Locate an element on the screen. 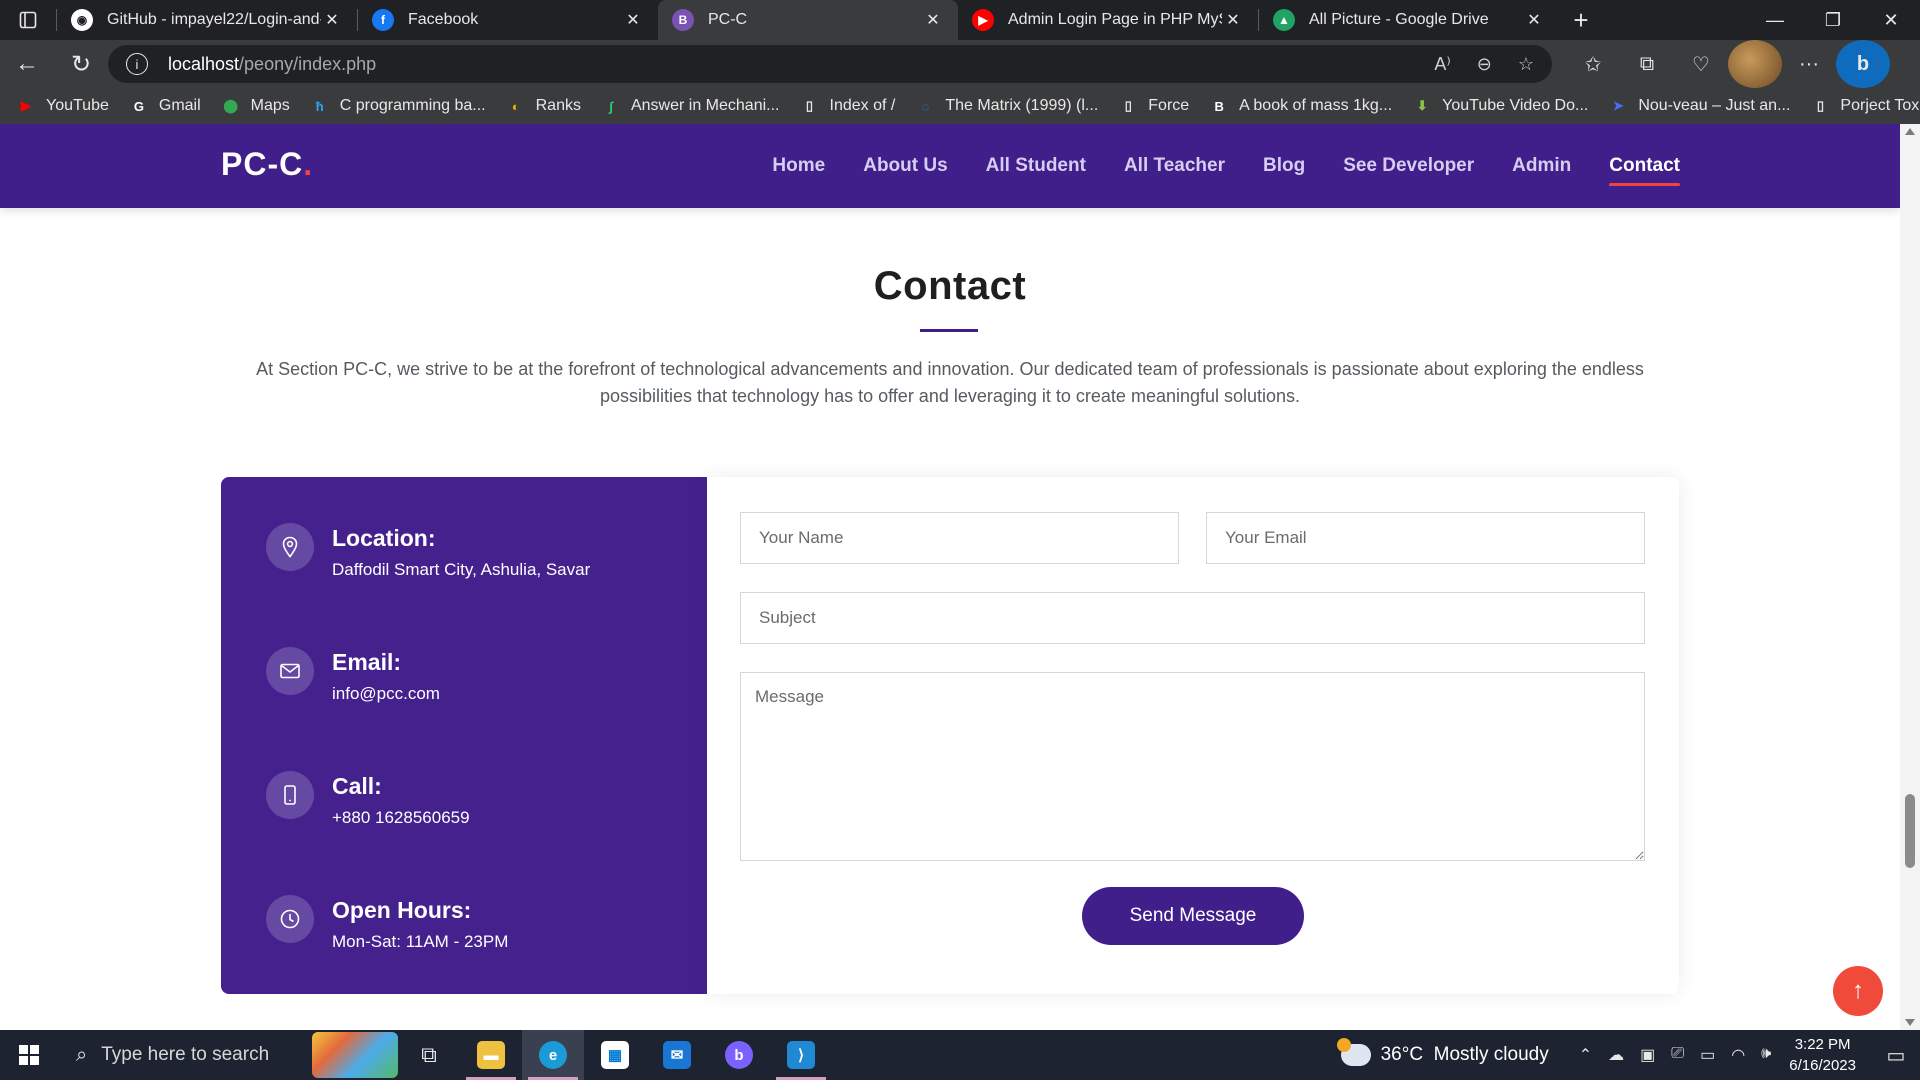 This screenshot has width=1920, height=1080. mail-app: ✉ is located at coordinates (677, 1055).